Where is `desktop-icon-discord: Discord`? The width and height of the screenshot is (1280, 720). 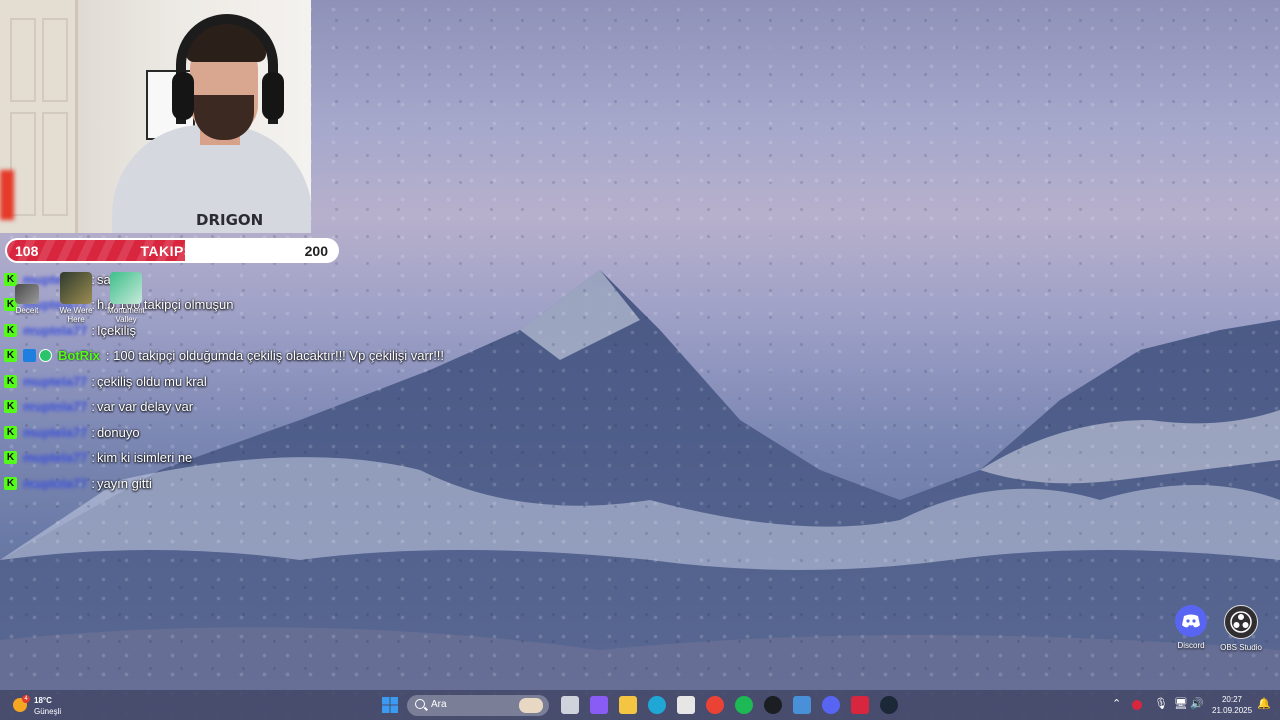 desktop-icon-discord: Discord is located at coordinates (1191, 627).